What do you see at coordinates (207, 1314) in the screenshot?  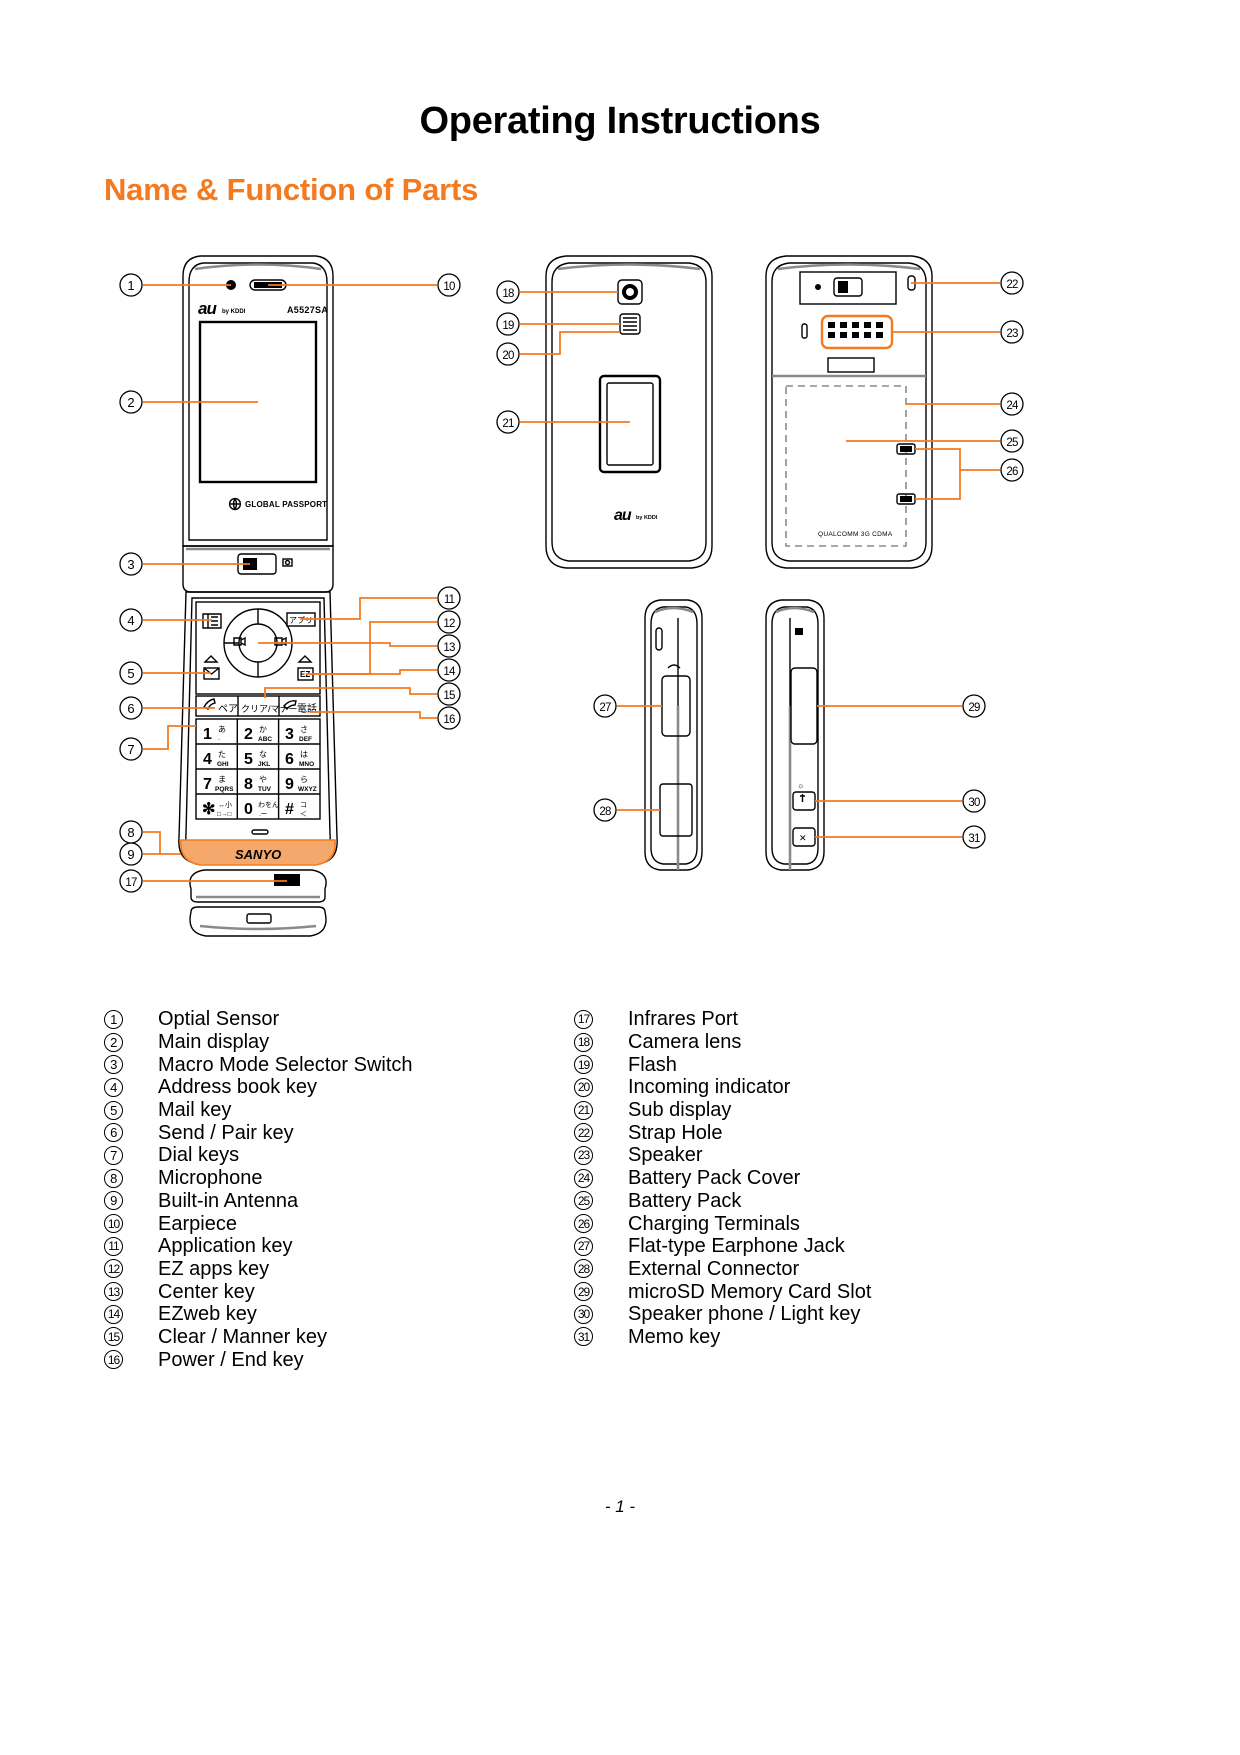 I see `legend-item-label: EZweb key` at bounding box center [207, 1314].